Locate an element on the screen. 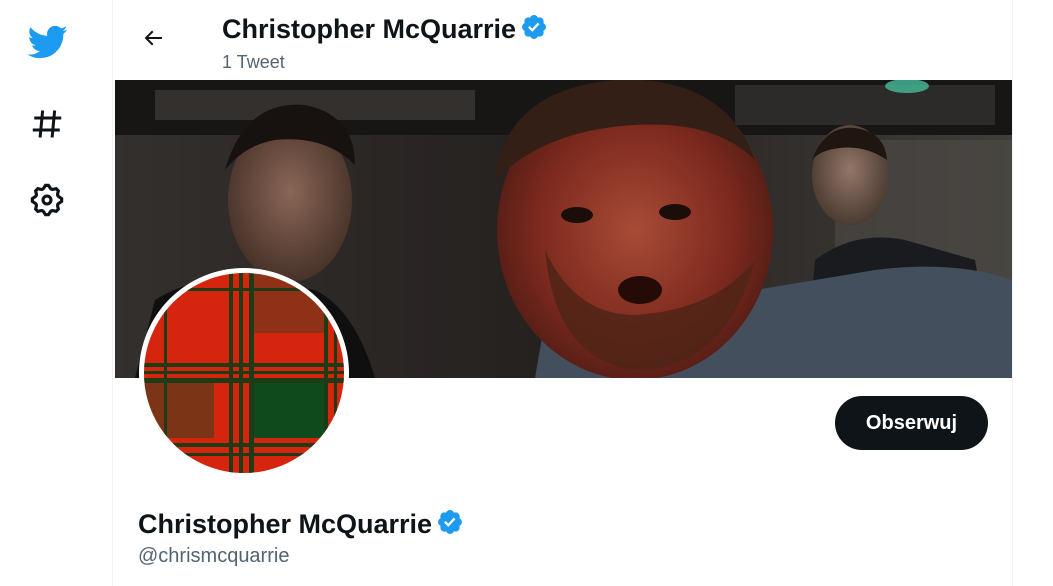 The image size is (1053, 586). settings-button is located at coordinates (47, 200).